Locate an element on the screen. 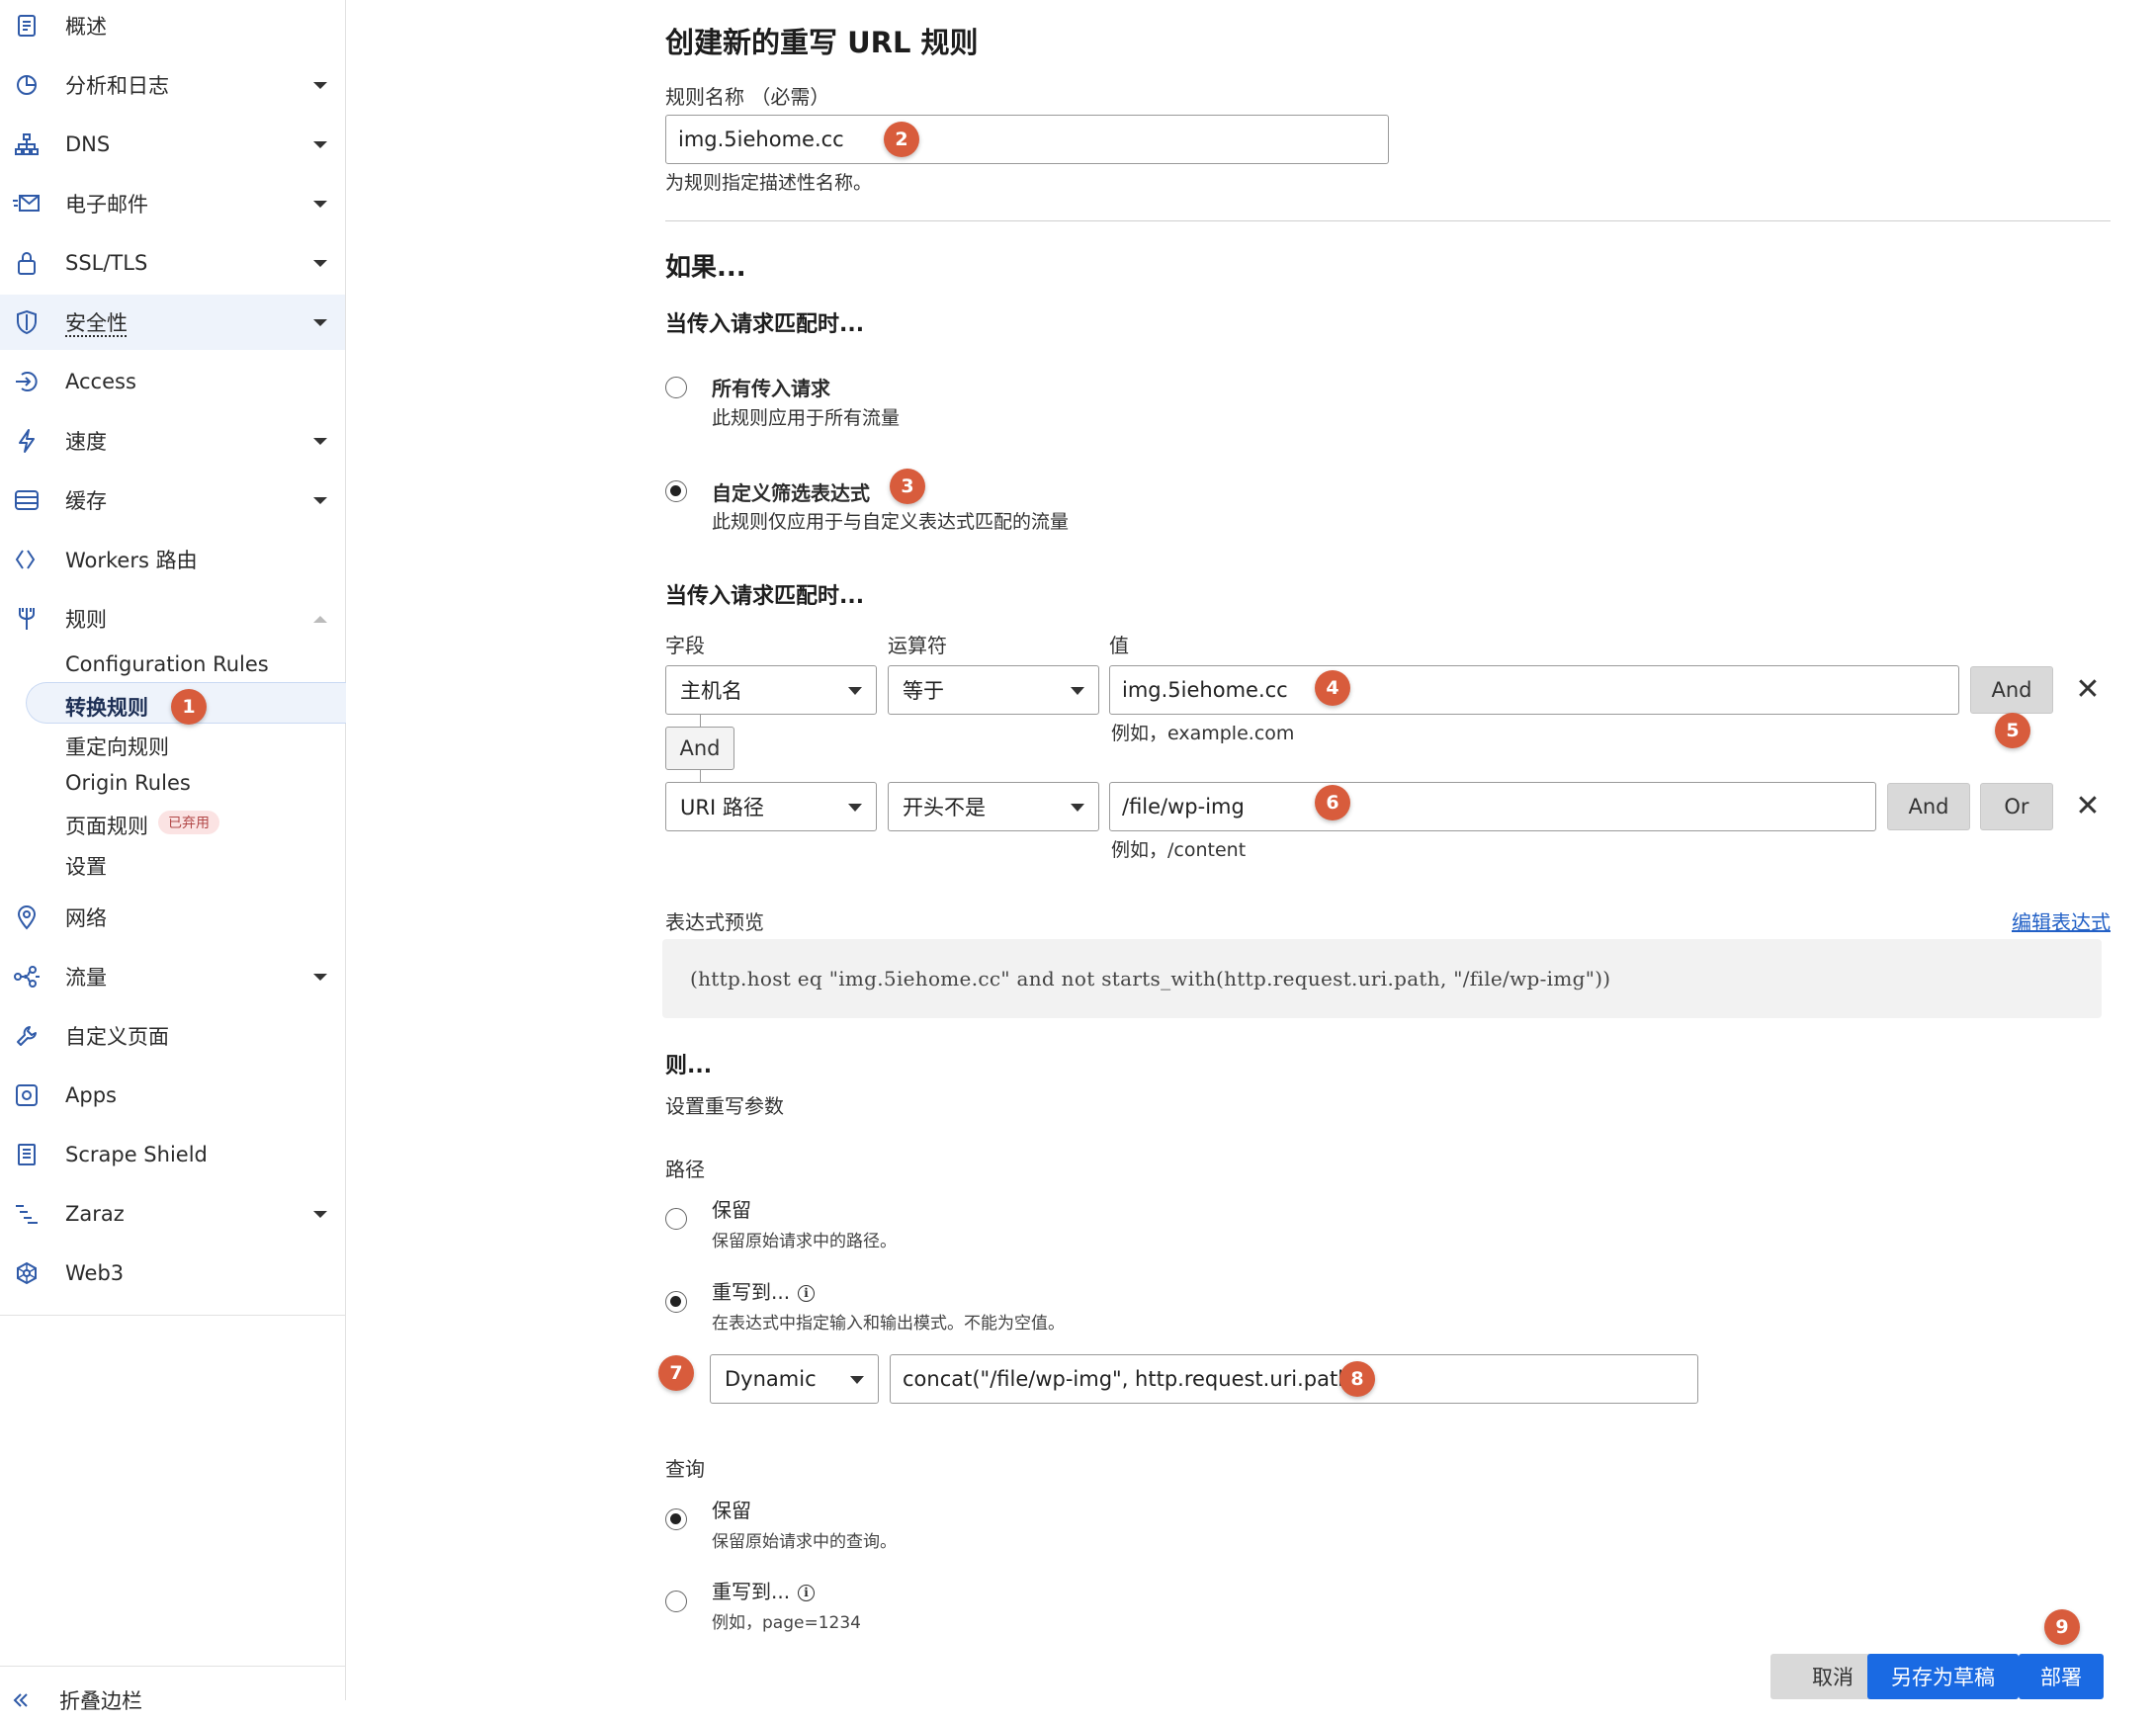  sidebar-item-label: Access is located at coordinates (100, 381).